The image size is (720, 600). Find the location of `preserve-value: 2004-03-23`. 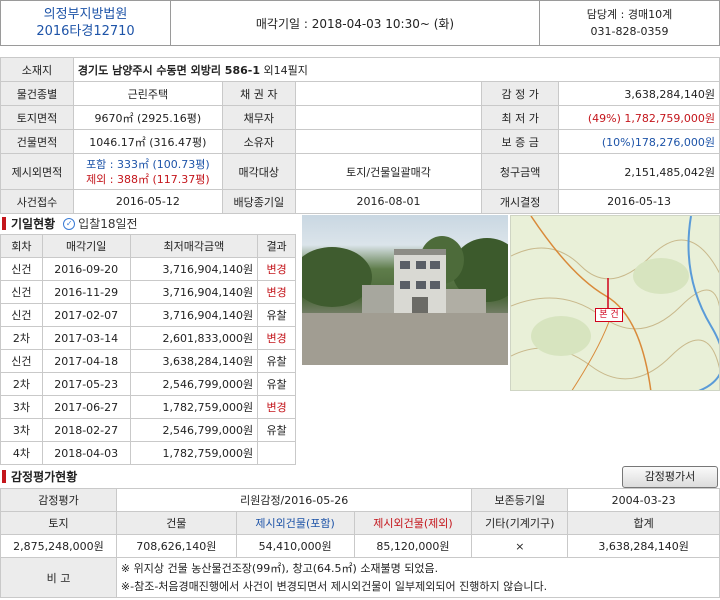

preserve-value: 2004-03-23 is located at coordinates (643, 500).